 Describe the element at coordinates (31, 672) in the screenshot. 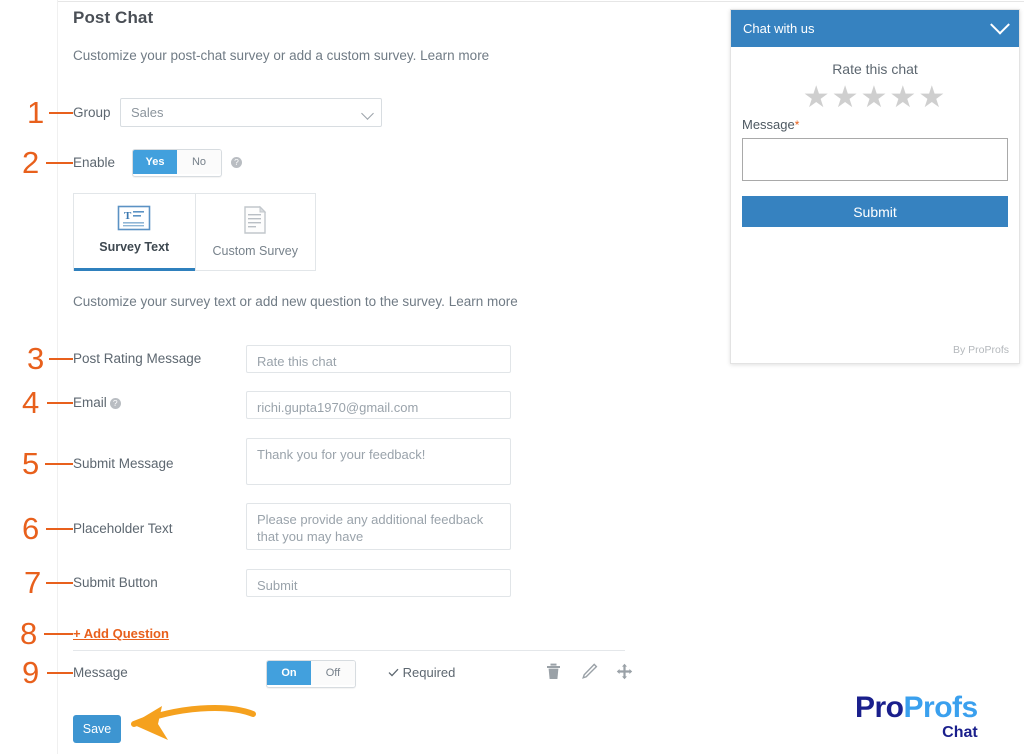

I see `annotation-number-9: 9` at that location.